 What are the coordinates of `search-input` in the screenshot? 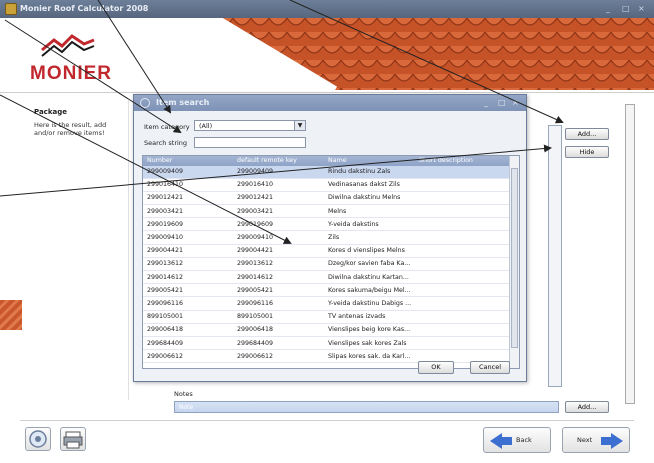 It's located at (250, 142).